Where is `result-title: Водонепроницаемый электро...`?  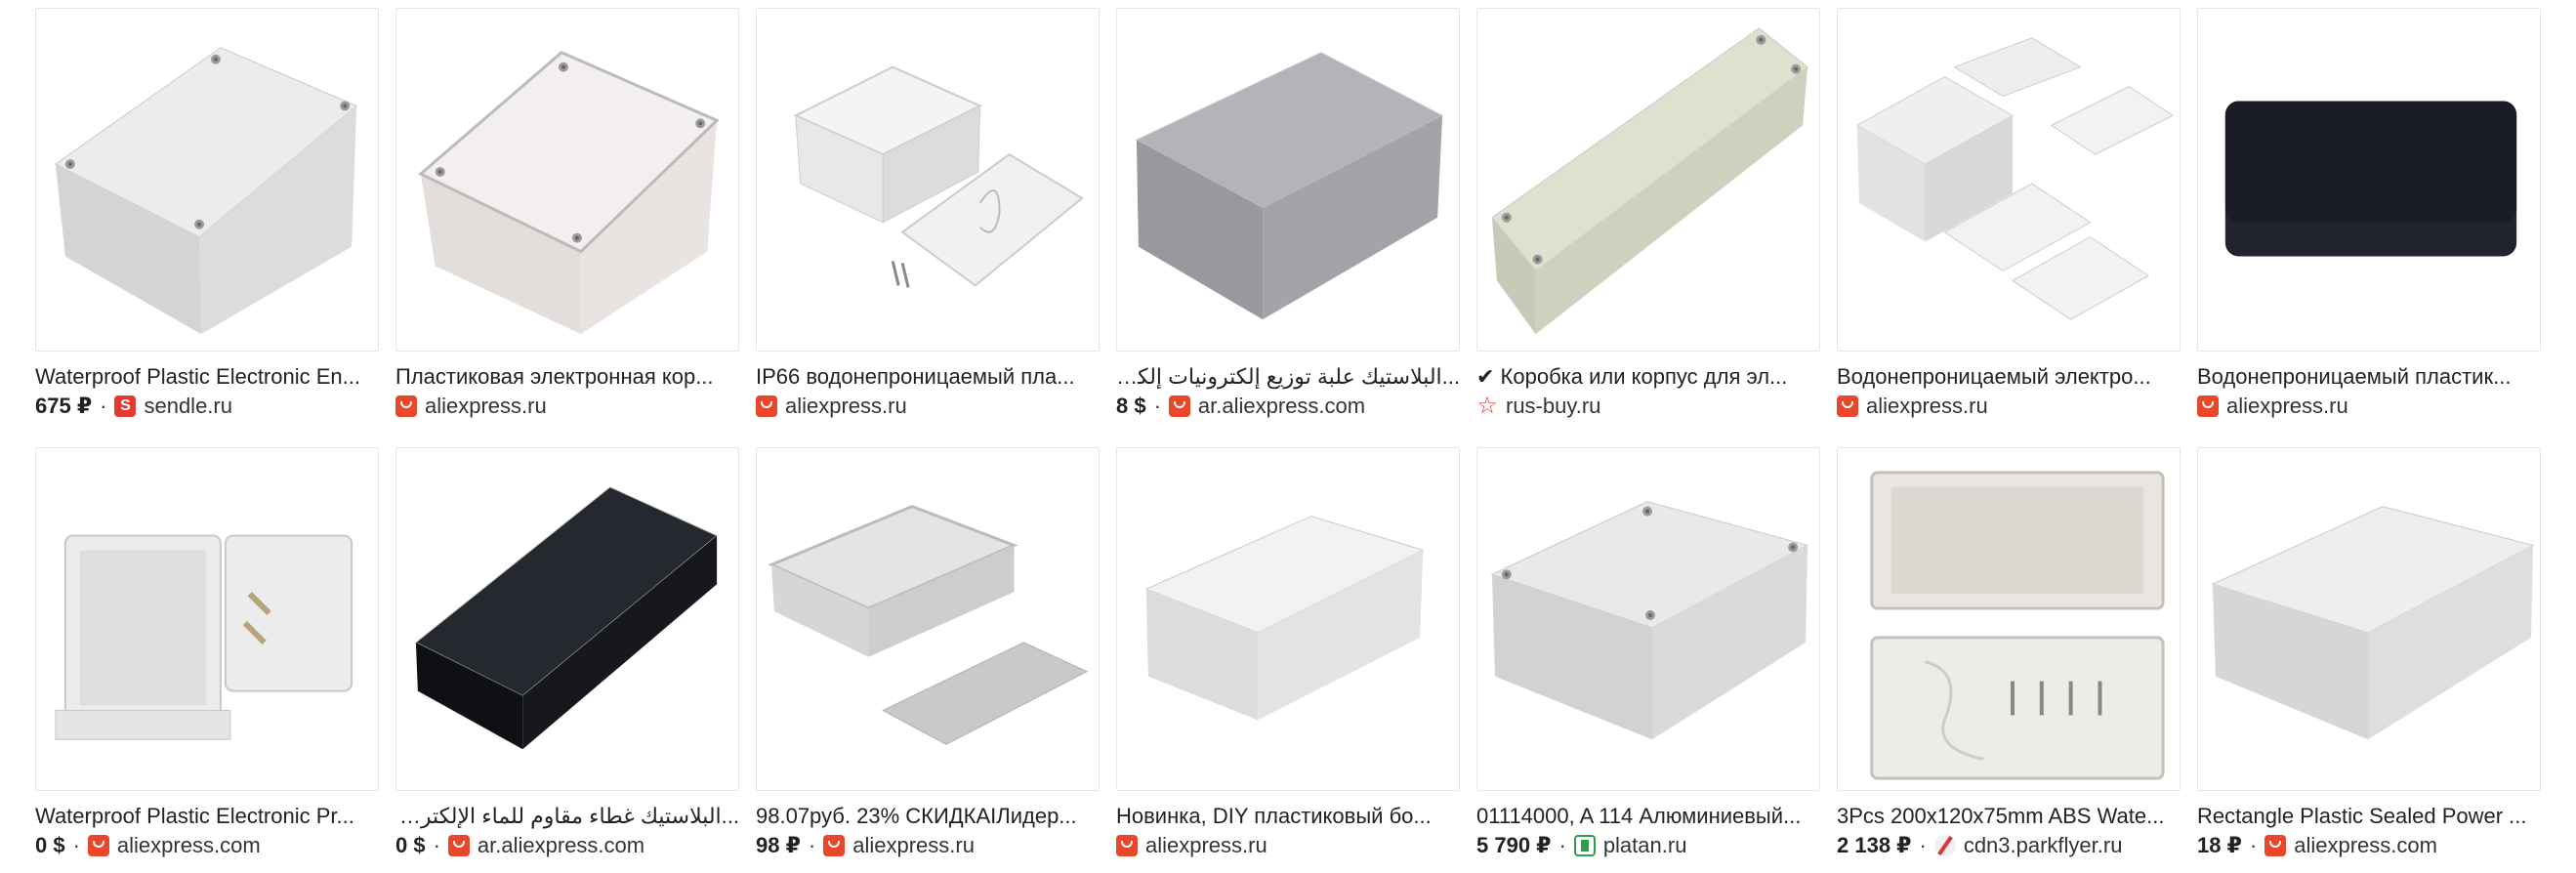
result-title: Водонепроницаемый электро... is located at coordinates (2009, 377).